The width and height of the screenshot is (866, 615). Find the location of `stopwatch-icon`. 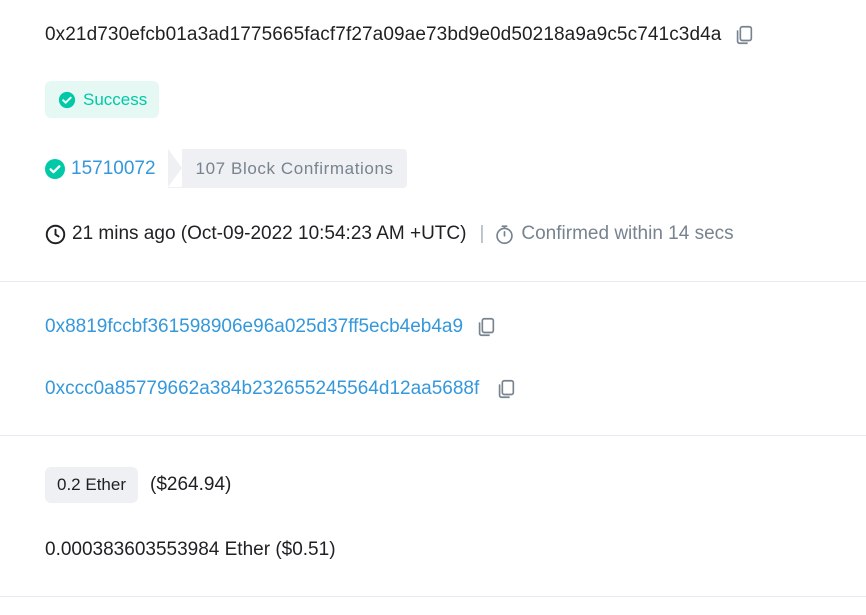

stopwatch-icon is located at coordinates (504, 234).